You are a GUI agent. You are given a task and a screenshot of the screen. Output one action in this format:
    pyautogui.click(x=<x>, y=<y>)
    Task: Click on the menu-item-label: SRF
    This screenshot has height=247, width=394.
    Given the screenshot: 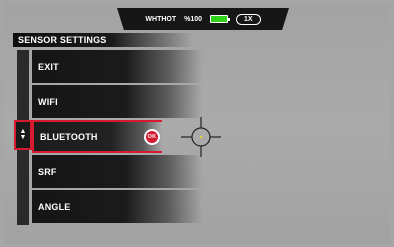 What is the action you would take?
    pyautogui.click(x=47, y=171)
    